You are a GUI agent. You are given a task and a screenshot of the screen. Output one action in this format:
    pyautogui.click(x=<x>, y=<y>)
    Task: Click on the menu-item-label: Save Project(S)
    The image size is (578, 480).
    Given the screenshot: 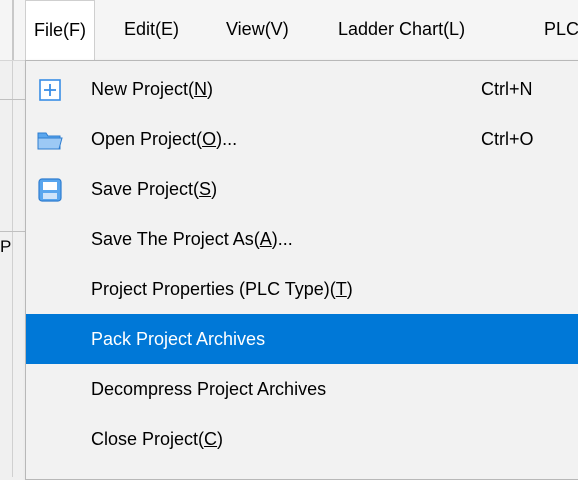 What is the action you would take?
    pyautogui.click(x=154, y=189)
    